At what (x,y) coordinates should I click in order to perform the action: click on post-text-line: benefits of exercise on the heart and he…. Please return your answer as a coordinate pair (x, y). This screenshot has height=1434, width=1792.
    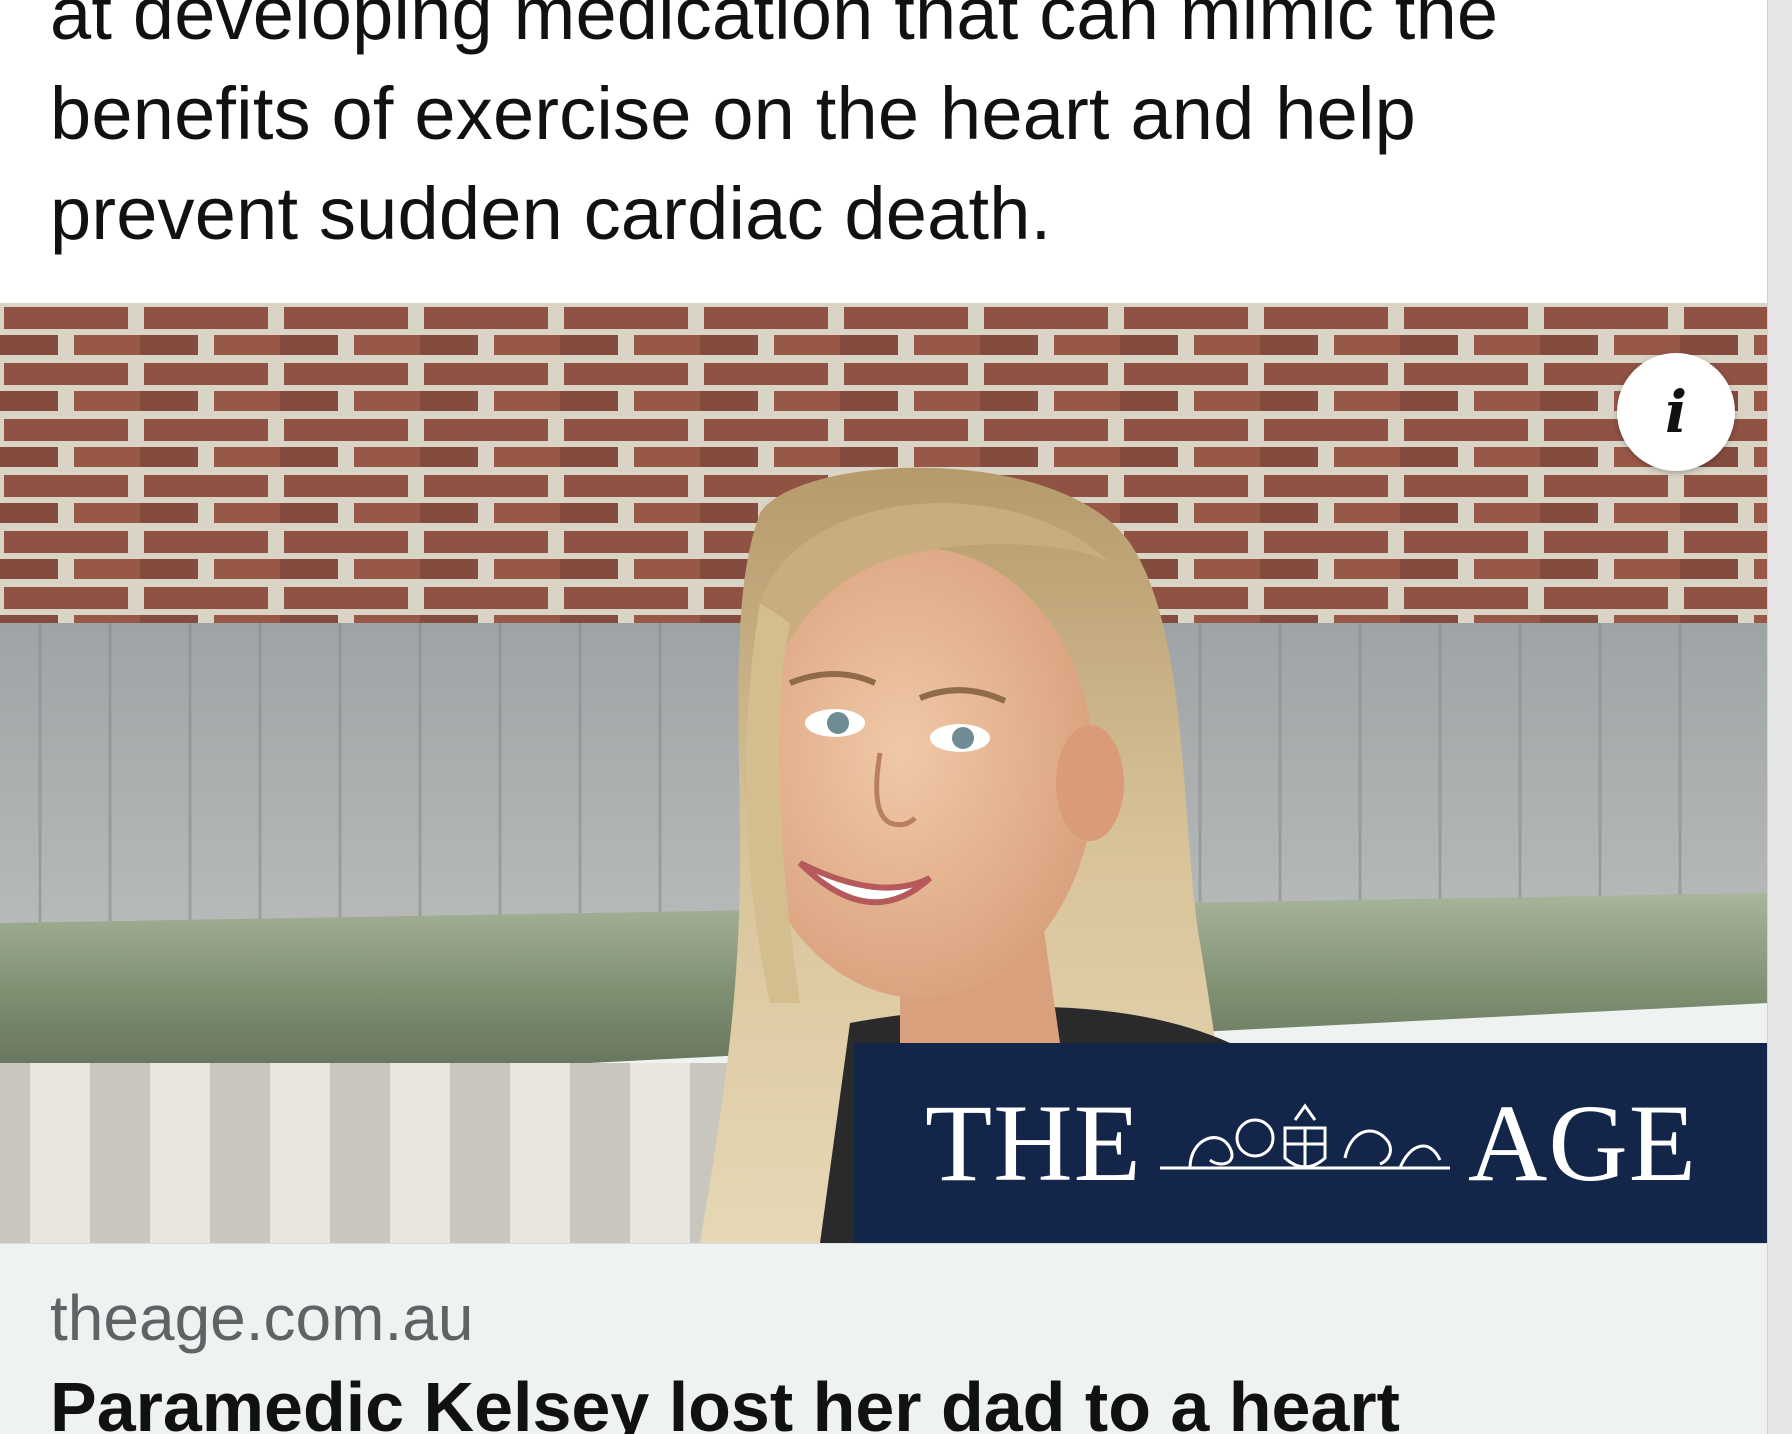
    Looking at the image, I should click on (733, 113).